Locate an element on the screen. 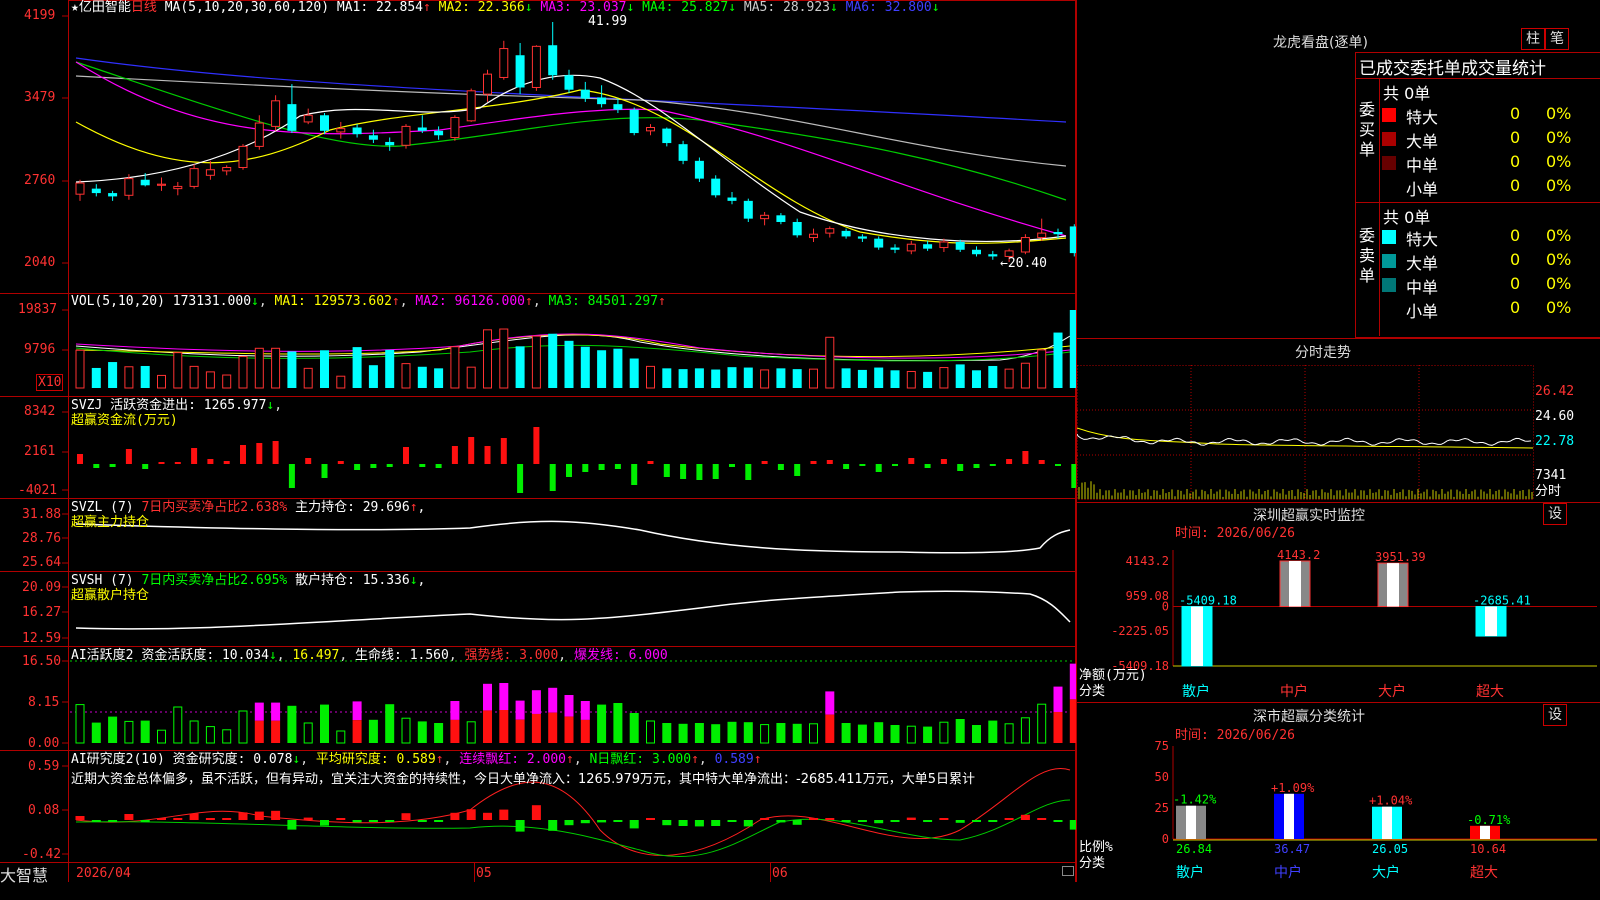  sz-class-settings-button: 设 is located at coordinates (1555, 715).